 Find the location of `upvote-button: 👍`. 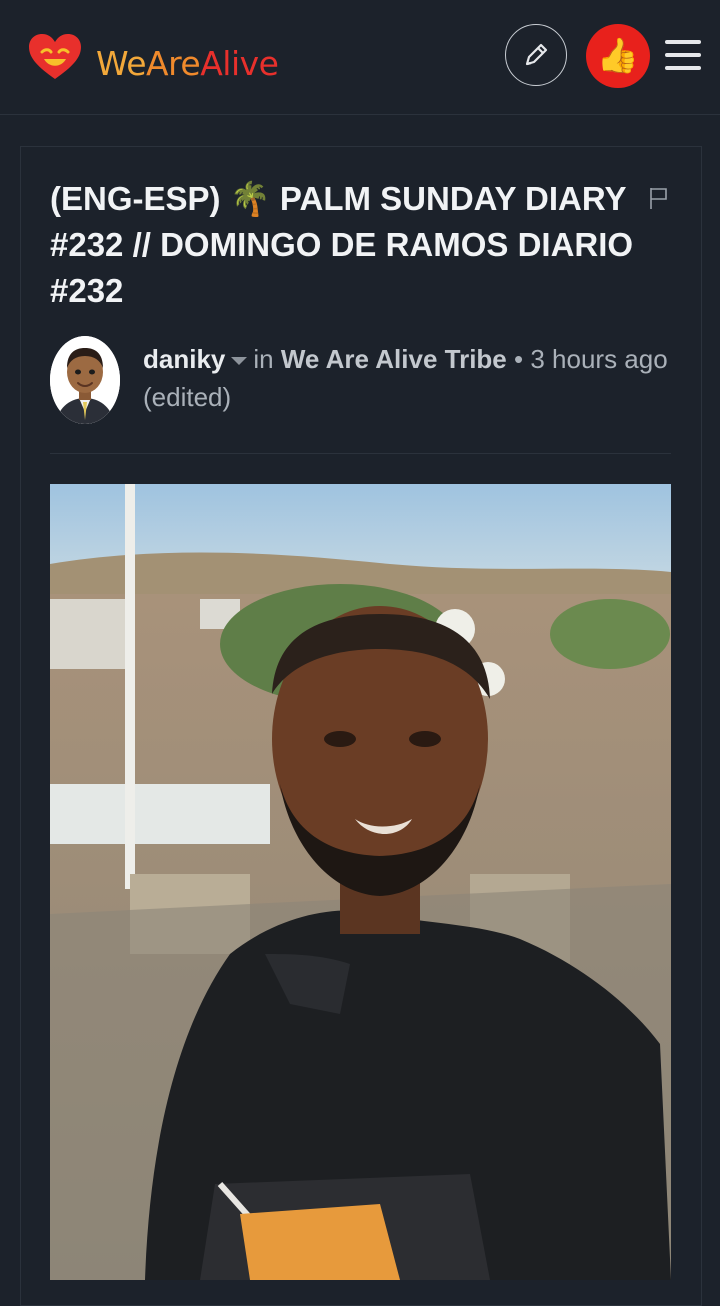

upvote-button: 👍 is located at coordinates (618, 56).